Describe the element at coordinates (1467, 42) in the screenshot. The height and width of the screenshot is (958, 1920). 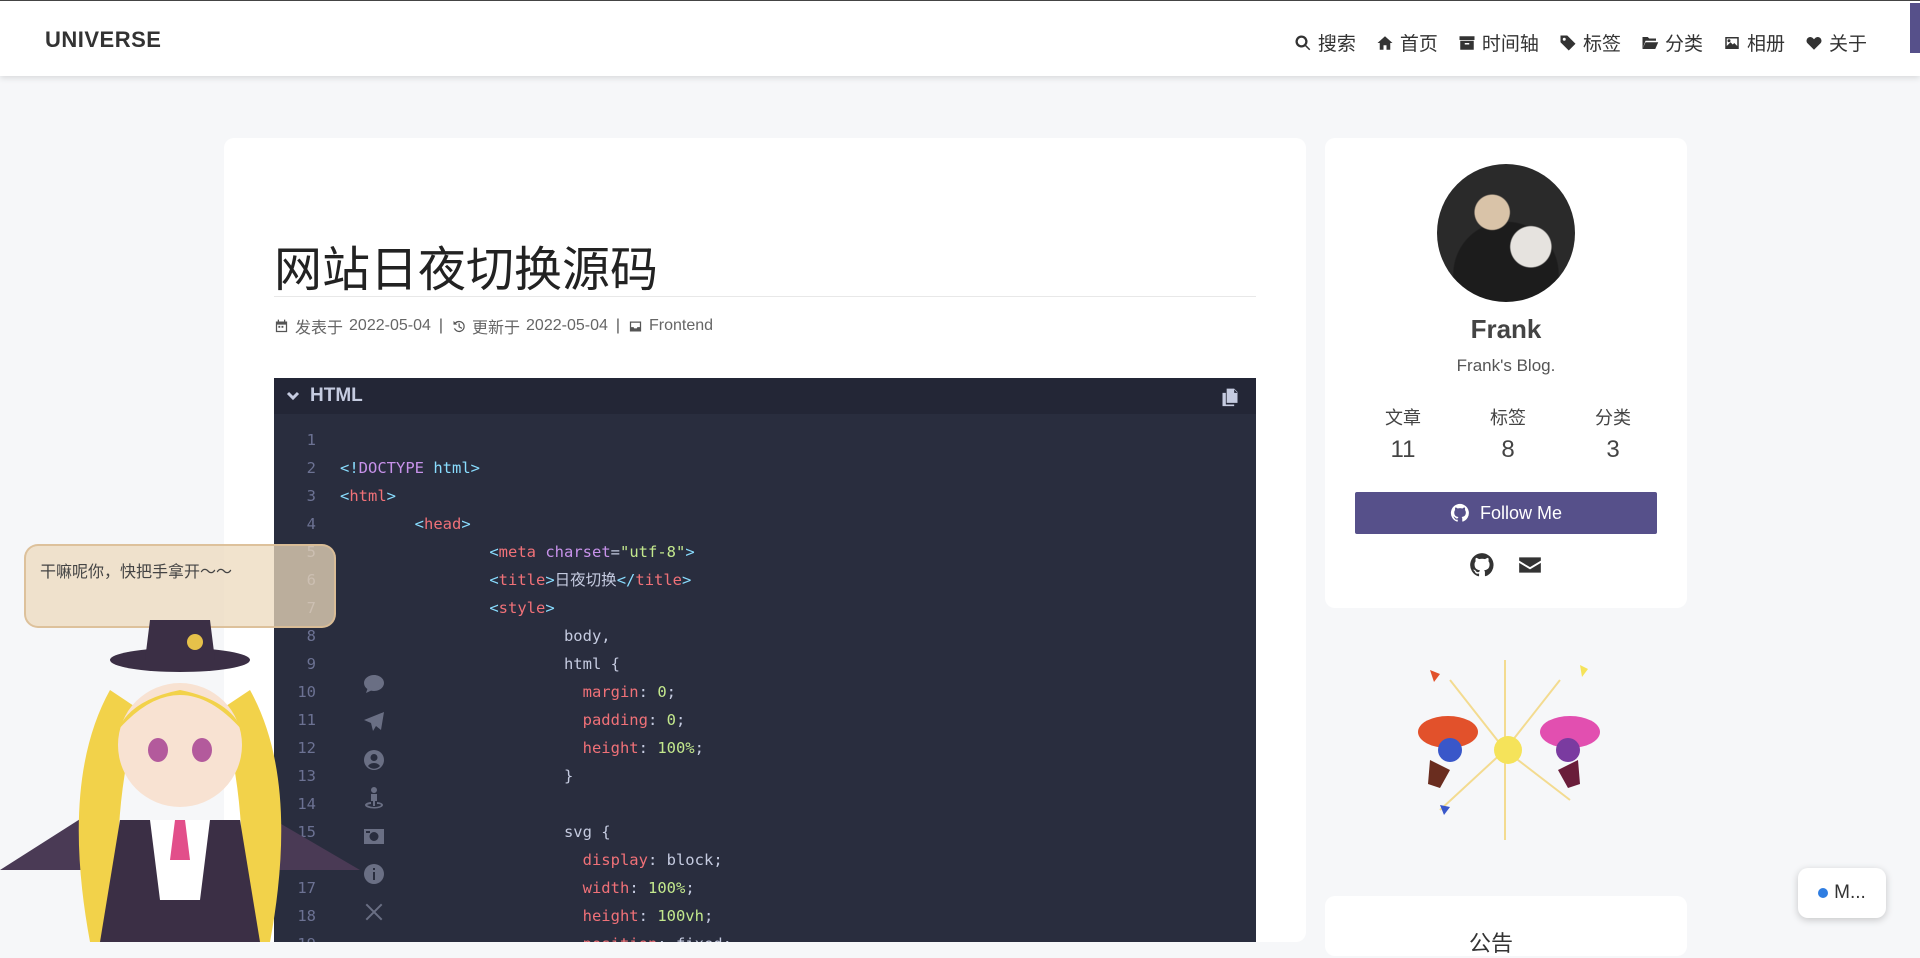
I see `archive-icon` at that location.